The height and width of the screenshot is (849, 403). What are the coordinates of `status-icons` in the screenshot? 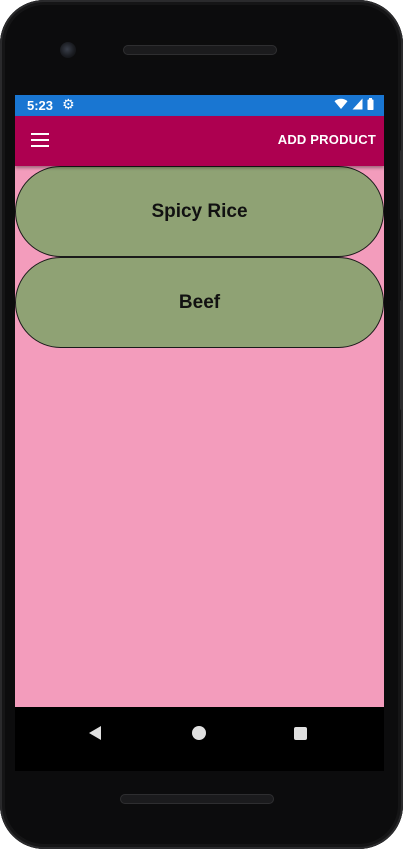 It's located at (354, 104).